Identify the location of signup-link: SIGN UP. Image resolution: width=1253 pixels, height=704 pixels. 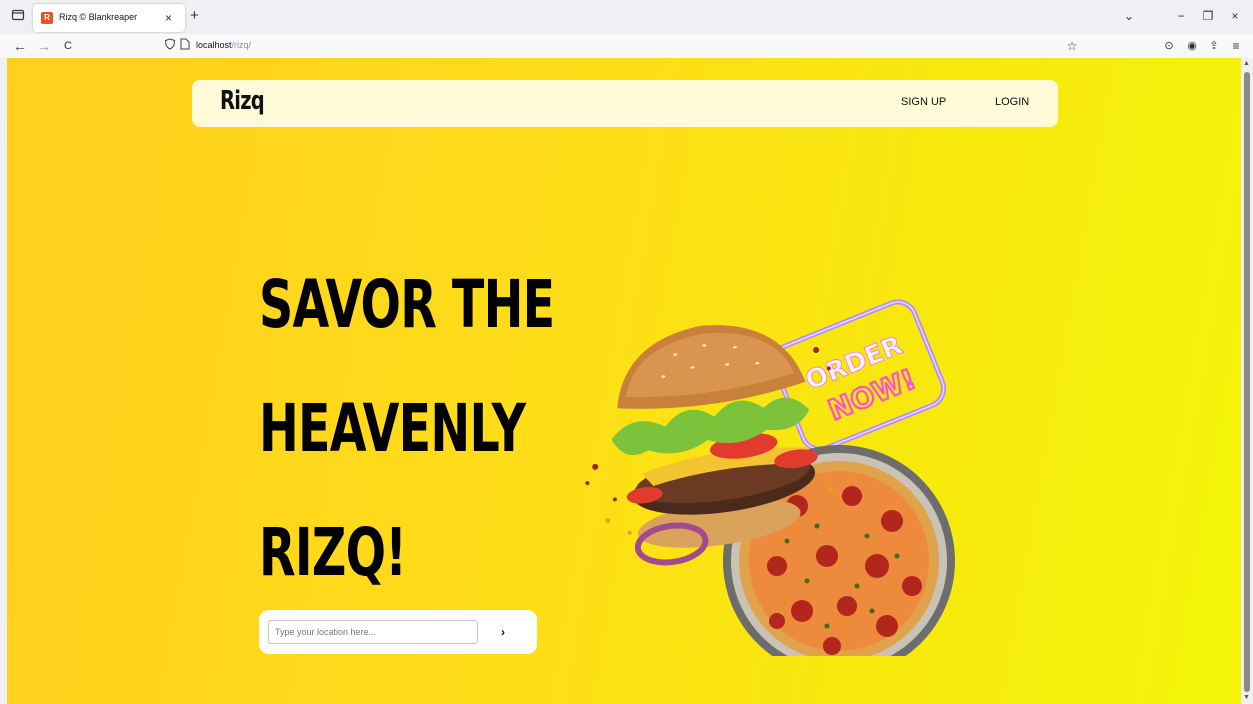
(923, 102).